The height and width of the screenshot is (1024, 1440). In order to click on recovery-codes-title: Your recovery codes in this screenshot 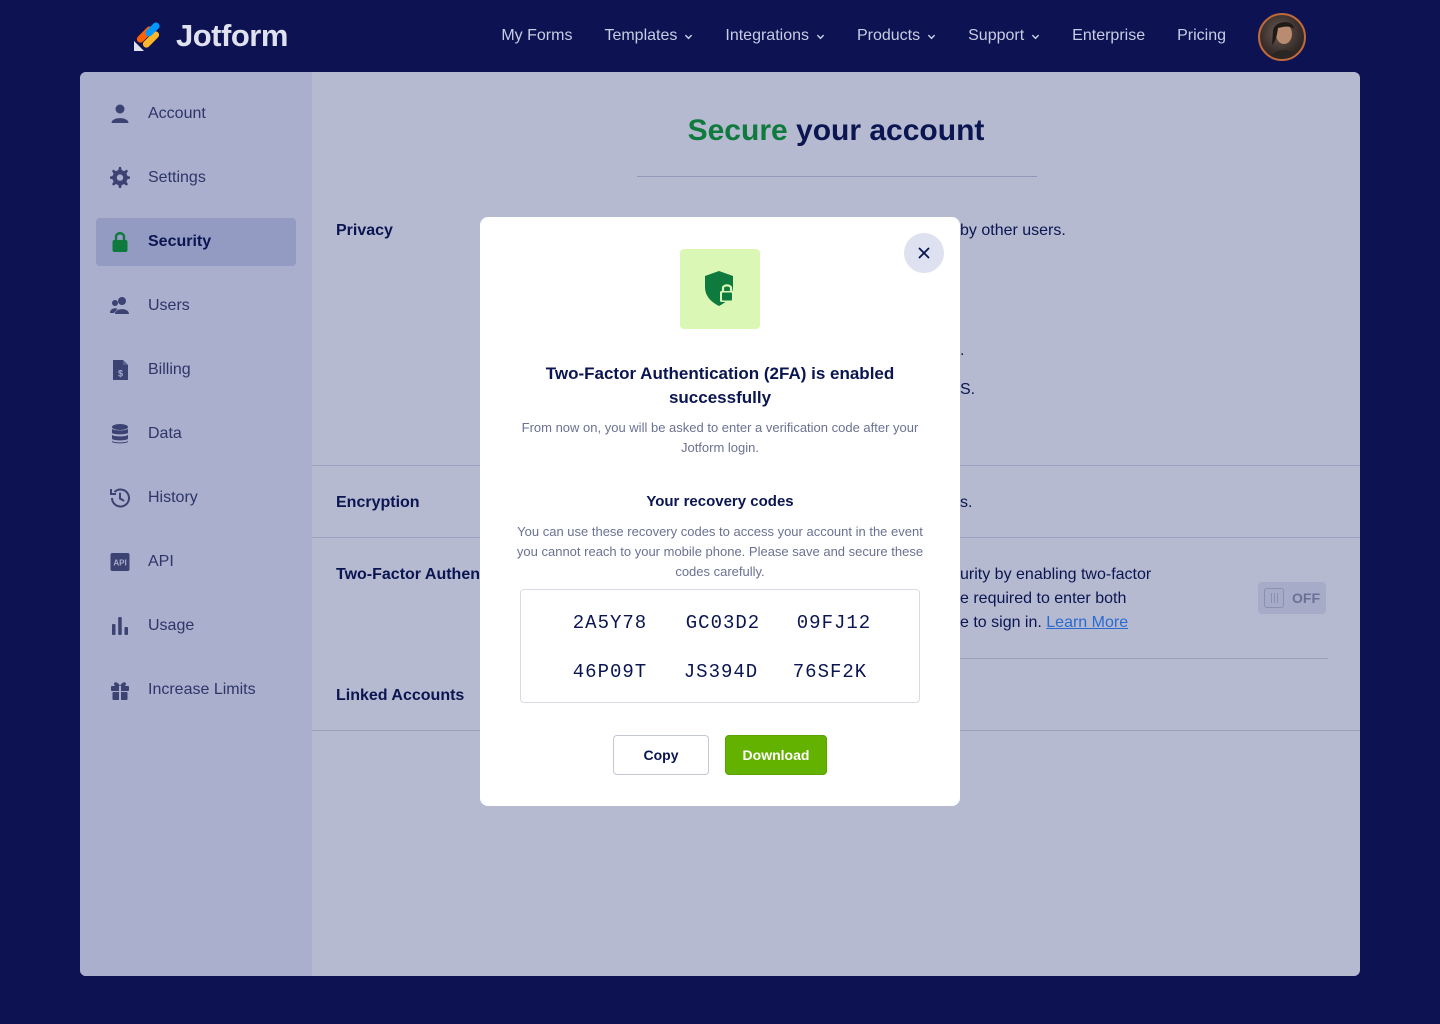, I will do `click(720, 501)`.